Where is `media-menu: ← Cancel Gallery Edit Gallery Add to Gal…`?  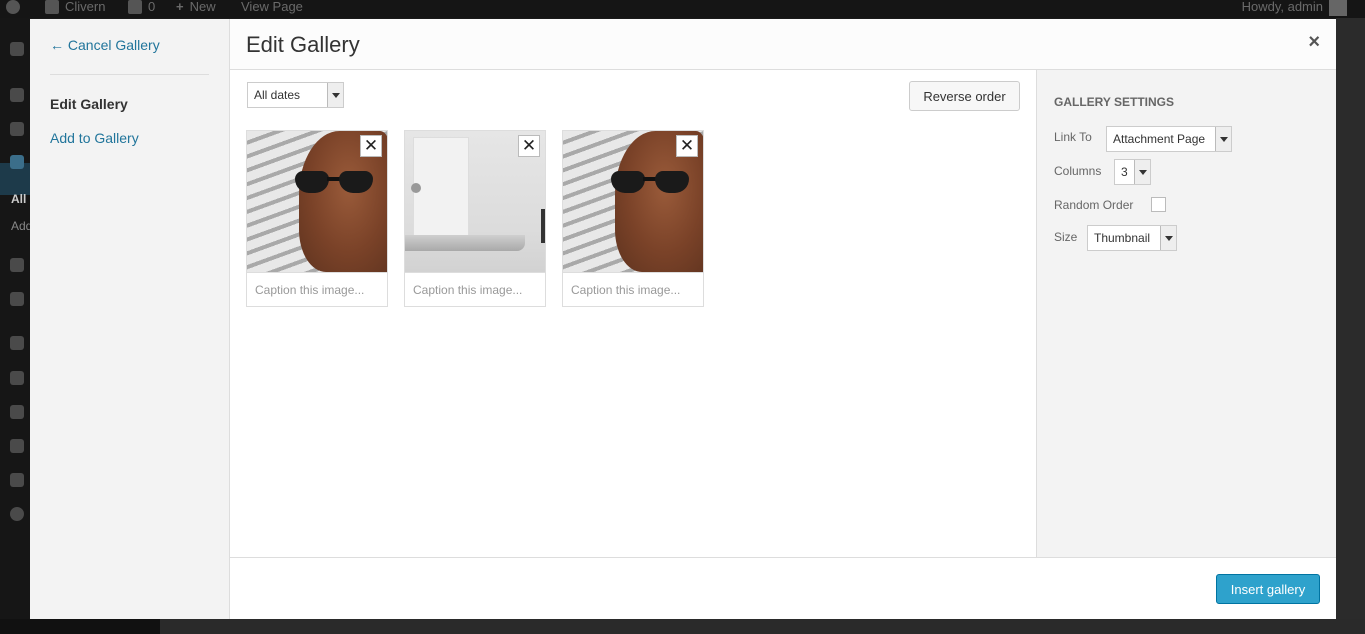
media-menu: ← Cancel Gallery Edit Gallery Add to Gal… is located at coordinates (130, 319).